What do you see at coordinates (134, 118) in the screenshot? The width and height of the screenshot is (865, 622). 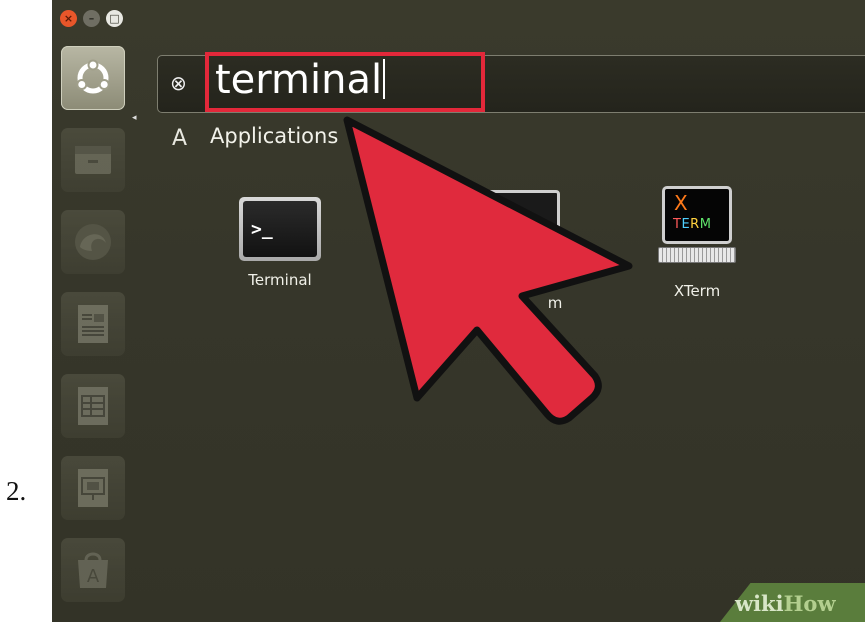 I see `launcher-active-indicator: ◂` at bounding box center [134, 118].